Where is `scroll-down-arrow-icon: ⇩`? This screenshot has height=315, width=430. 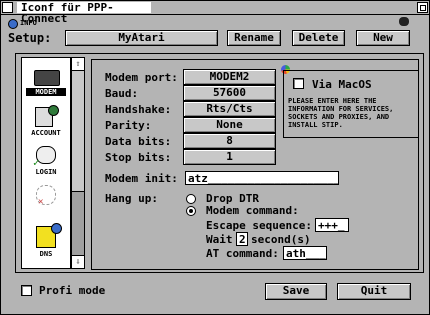 scroll-down-arrow-icon: ⇩ is located at coordinates (78, 261).